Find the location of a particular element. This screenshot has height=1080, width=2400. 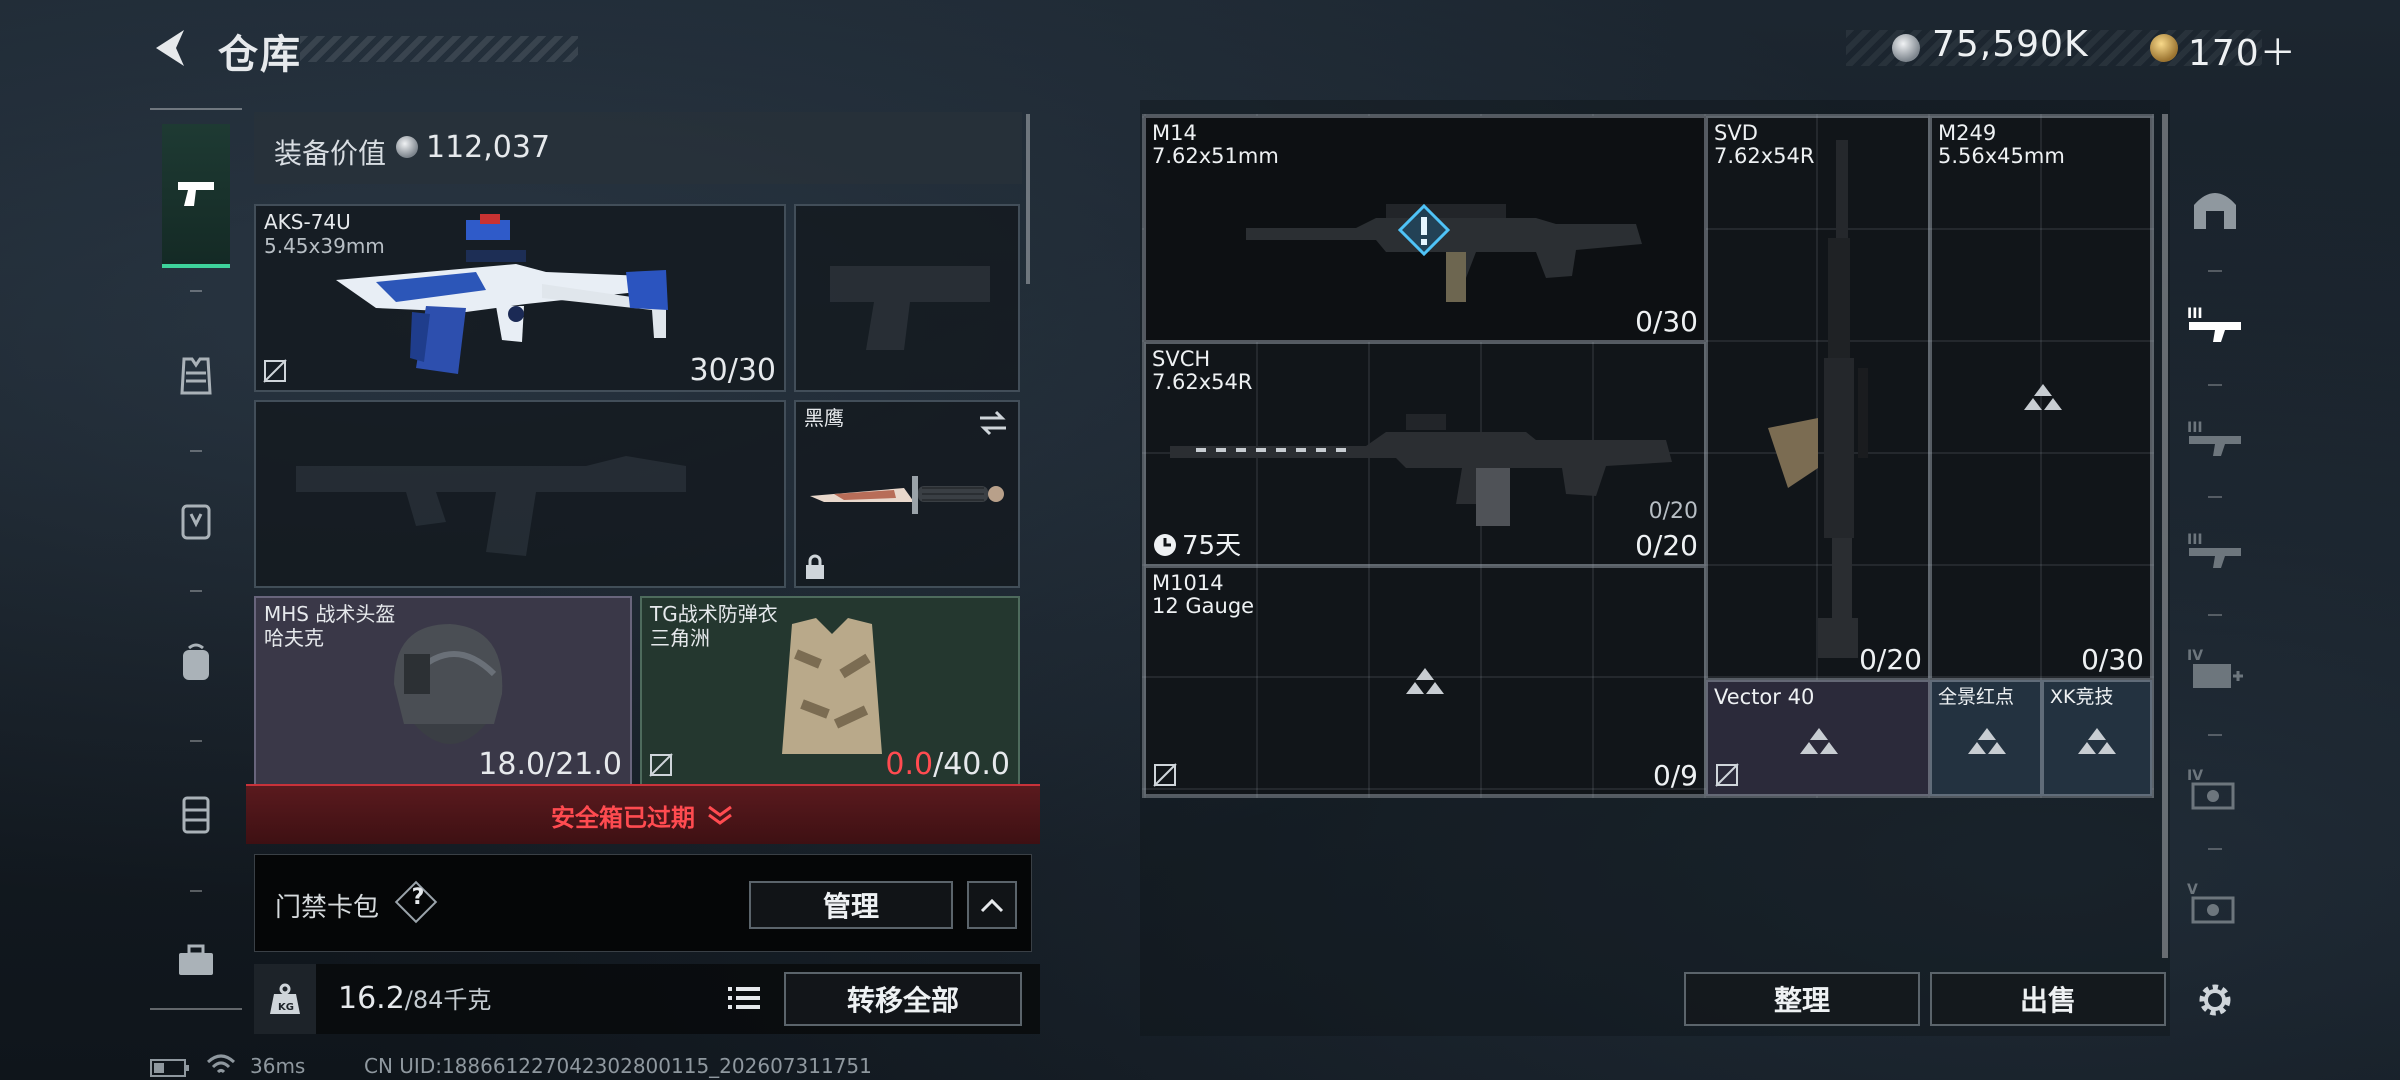

title-decoration is located at coordinates (439, 49).